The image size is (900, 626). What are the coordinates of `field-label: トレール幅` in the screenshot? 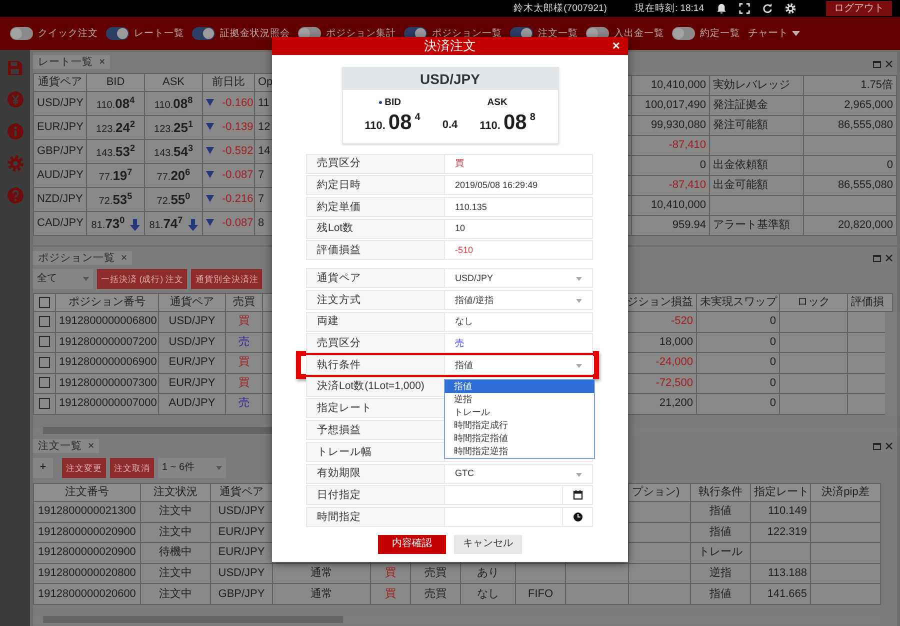 It's located at (375, 451).